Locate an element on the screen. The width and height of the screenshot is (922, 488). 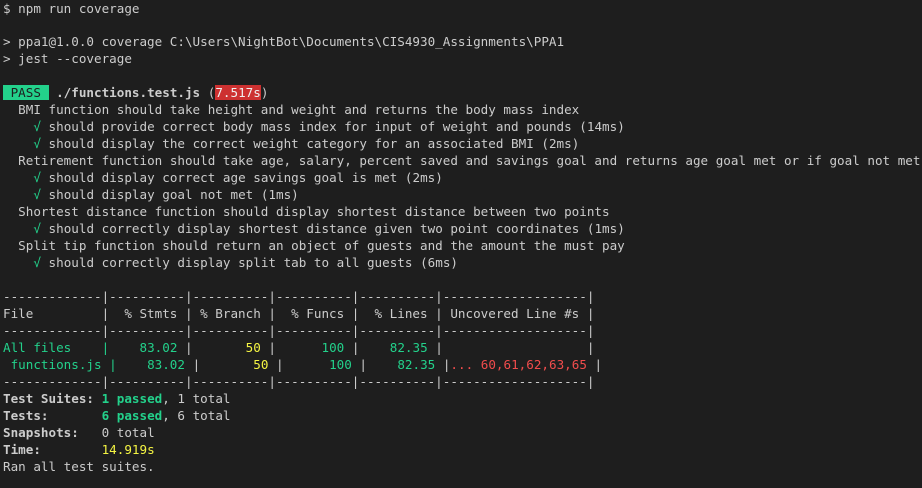
duration-badge: 7.517s is located at coordinates (238, 92).